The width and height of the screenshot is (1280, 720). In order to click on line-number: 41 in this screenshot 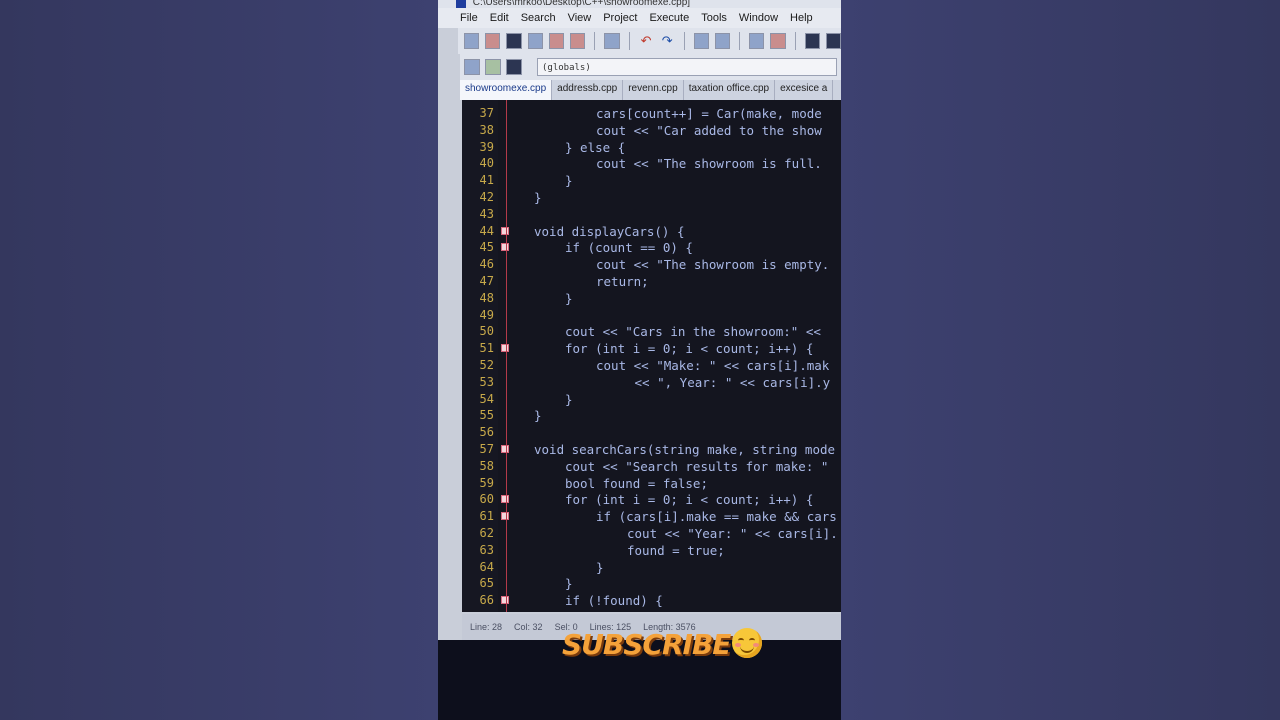, I will do `click(486, 180)`.